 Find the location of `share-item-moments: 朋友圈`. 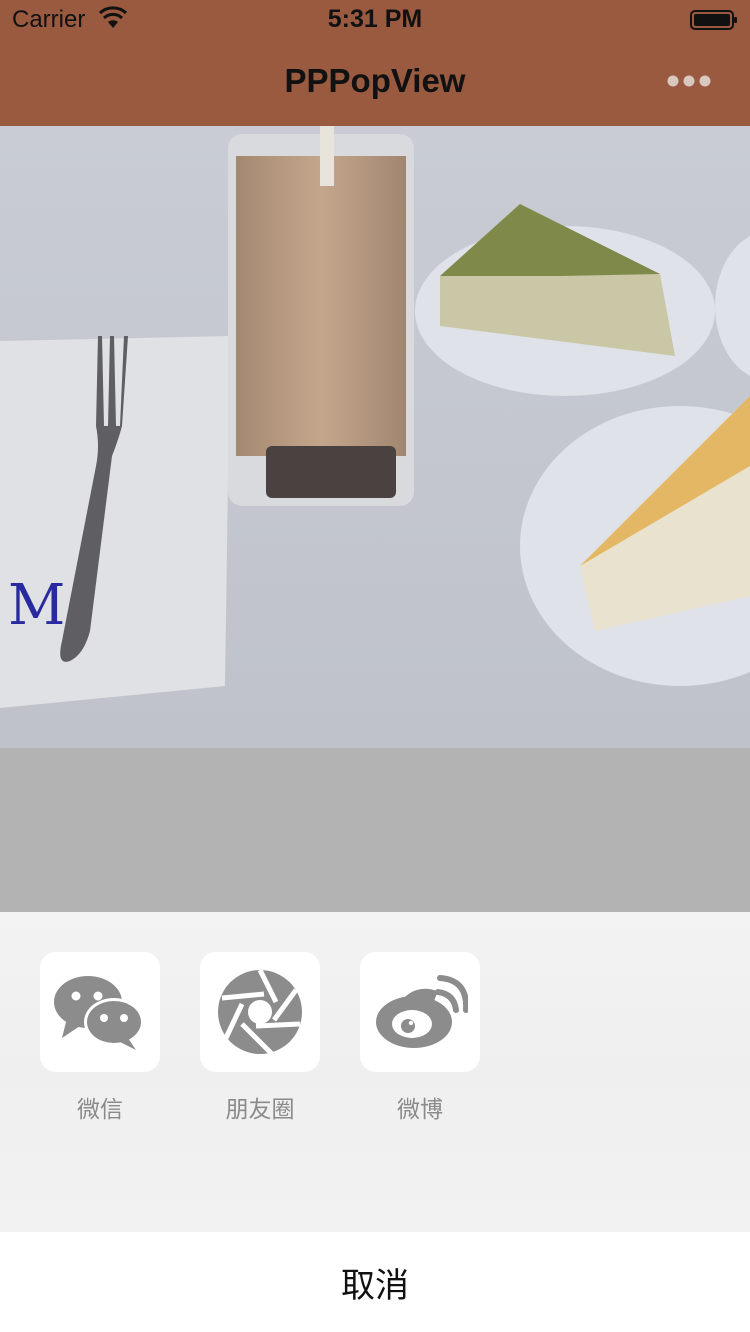

share-item-moments: 朋友圈 is located at coordinates (260, 1038).